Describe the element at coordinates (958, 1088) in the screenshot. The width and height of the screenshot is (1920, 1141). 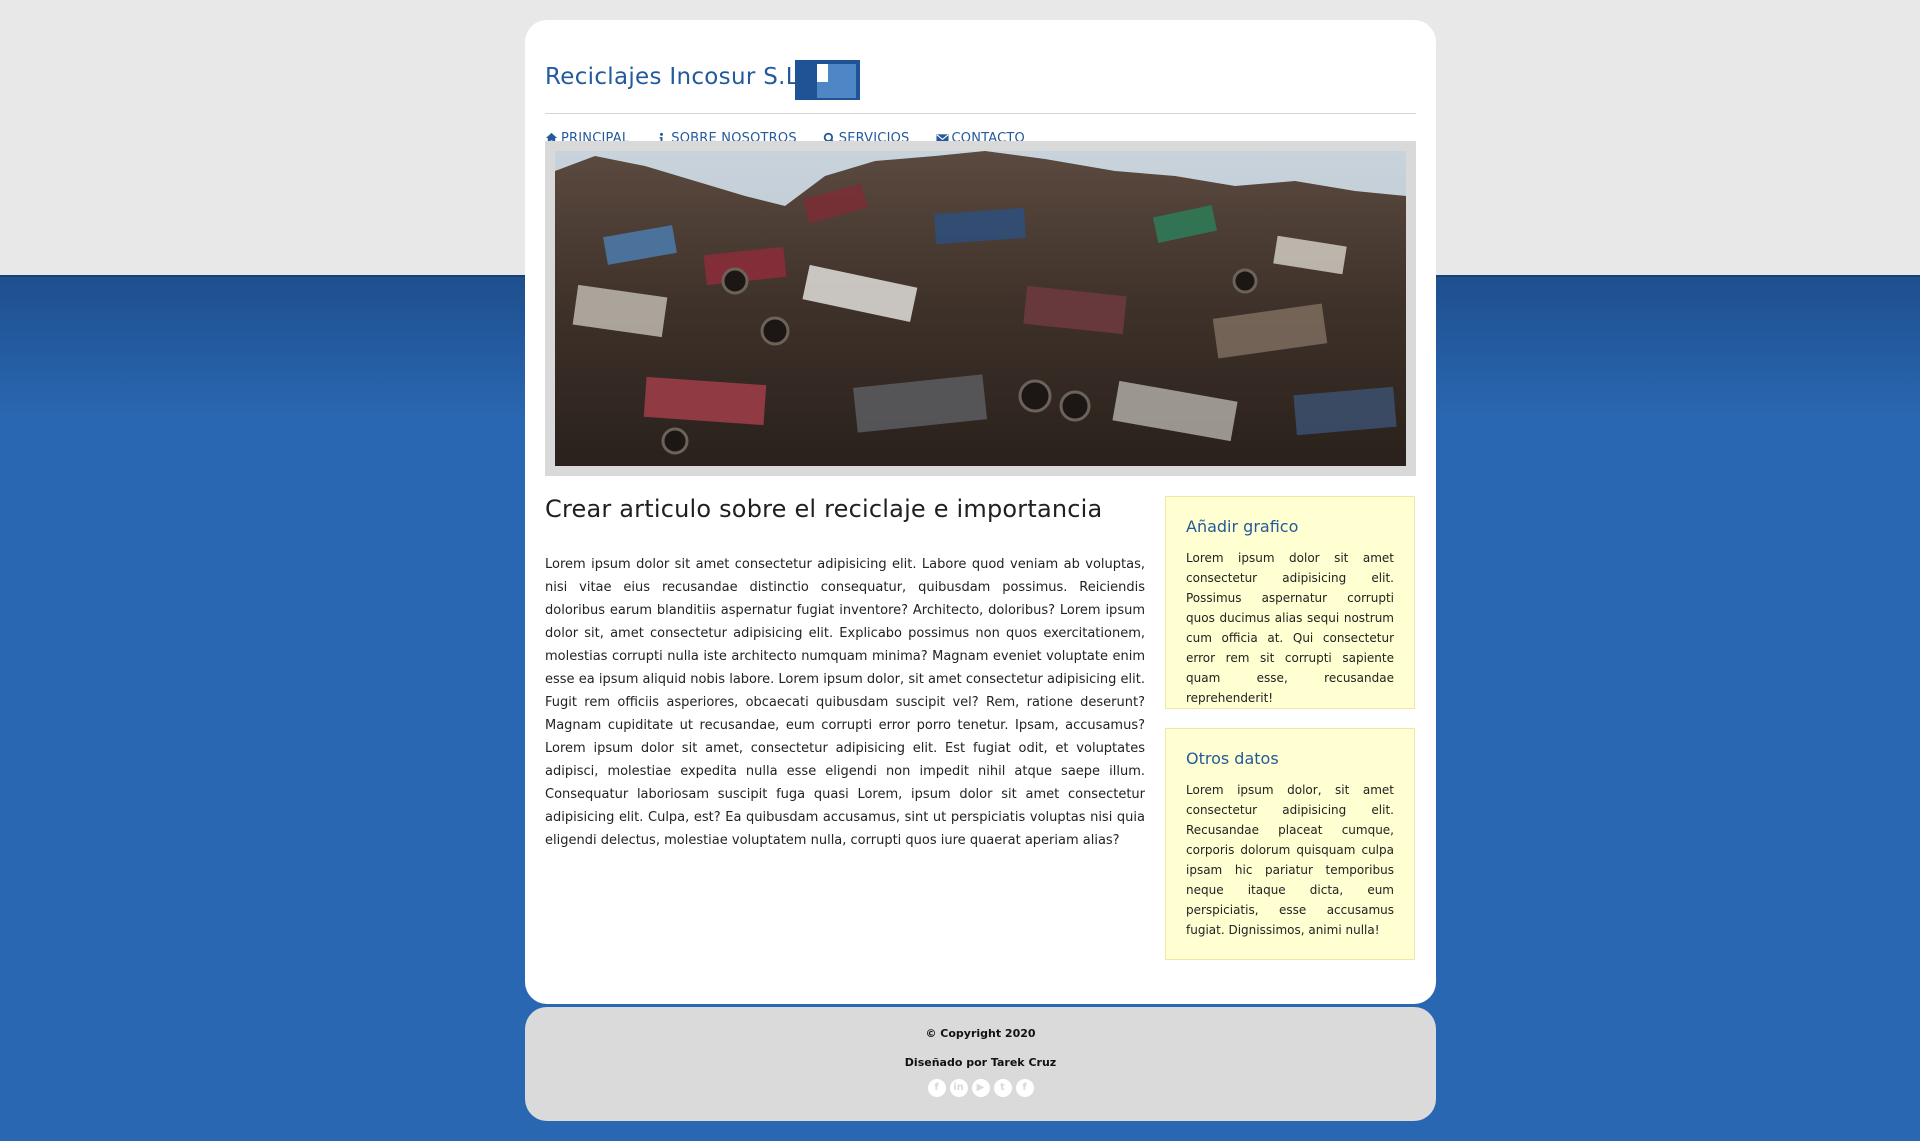
I see `linkedin-icon: in` at that location.